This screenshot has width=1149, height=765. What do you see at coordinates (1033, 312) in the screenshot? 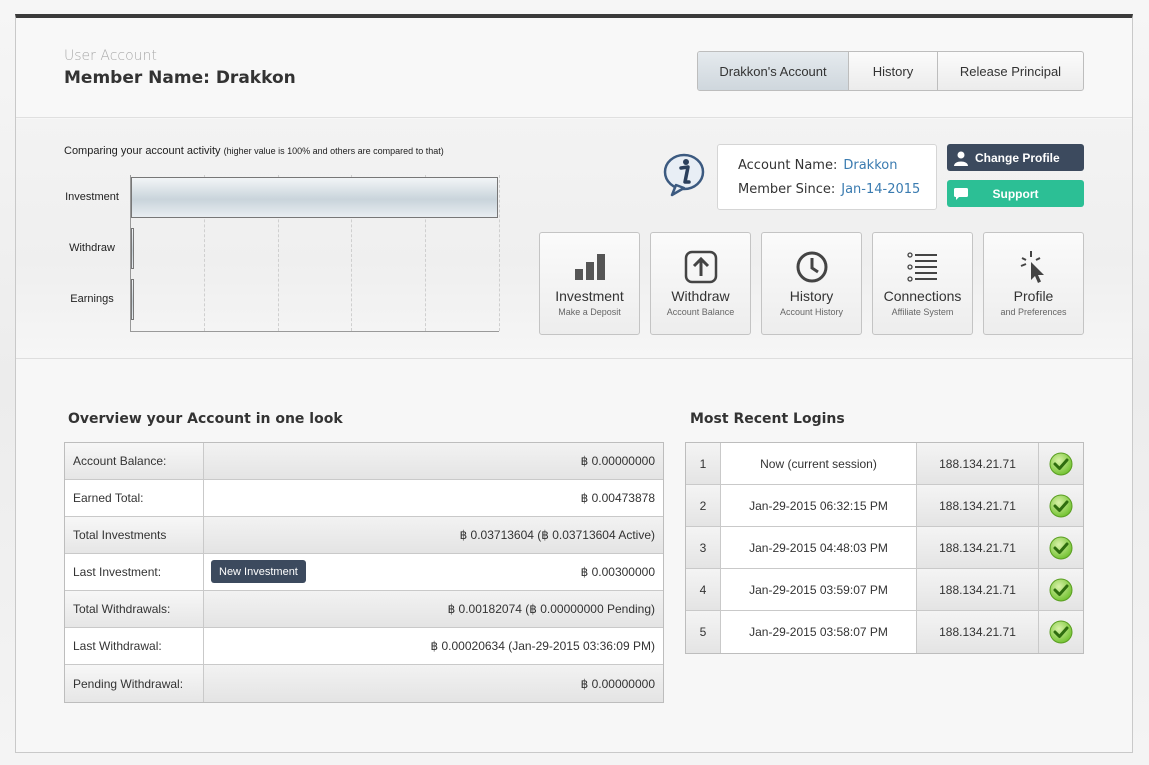
I see `tile-subtitle: and Preferences` at bounding box center [1033, 312].